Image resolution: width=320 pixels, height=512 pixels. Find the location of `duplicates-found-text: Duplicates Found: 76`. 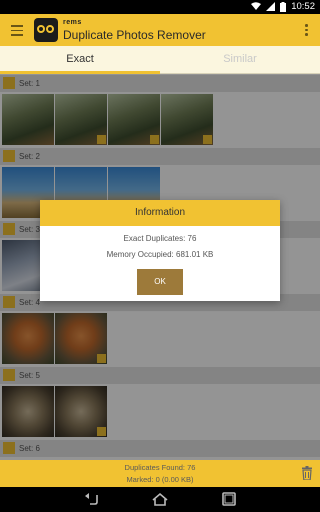

duplicates-found-text: Duplicates Found: 76 is located at coordinates (160, 467).